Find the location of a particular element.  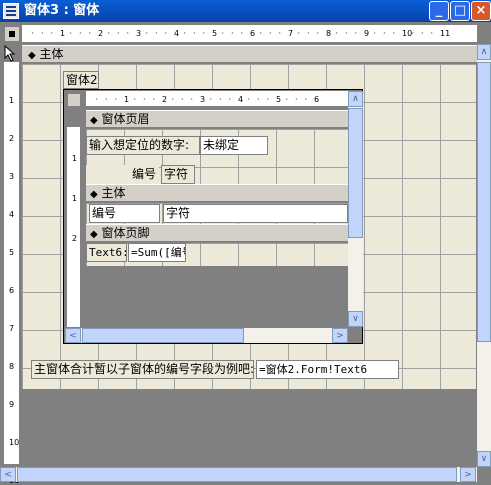

subform-main-label: 主体 is located at coordinates (113, 193).